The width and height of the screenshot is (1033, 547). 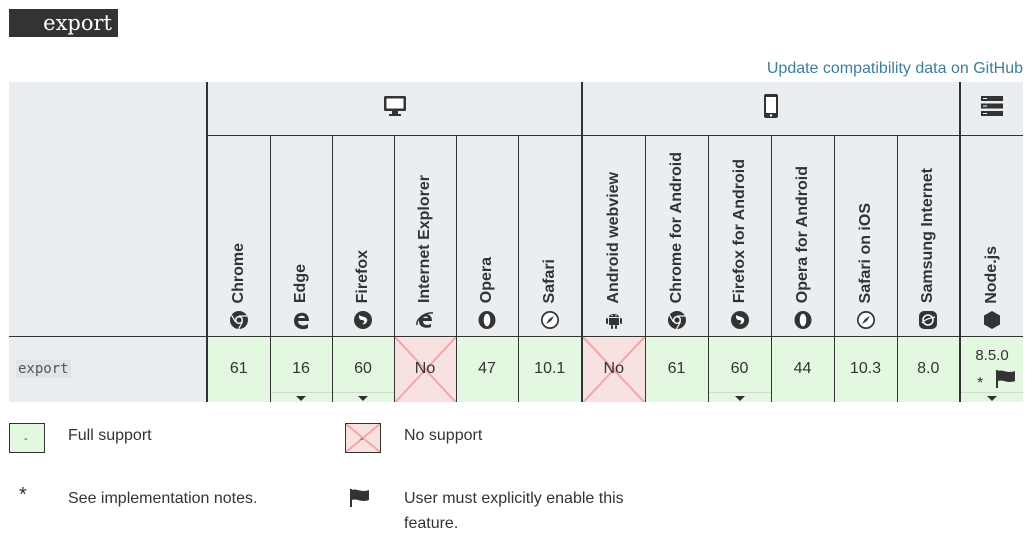 What do you see at coordinates (425, 320) in the screenshot?
I see `ie-icon` at bounding box center [425, 320].